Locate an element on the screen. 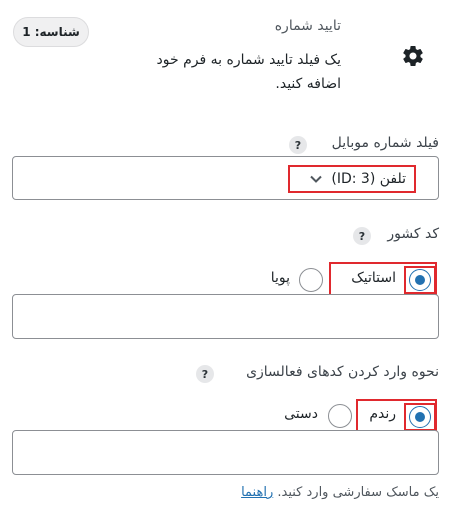  country-code-static-radio is located at coordinates (420, 280).